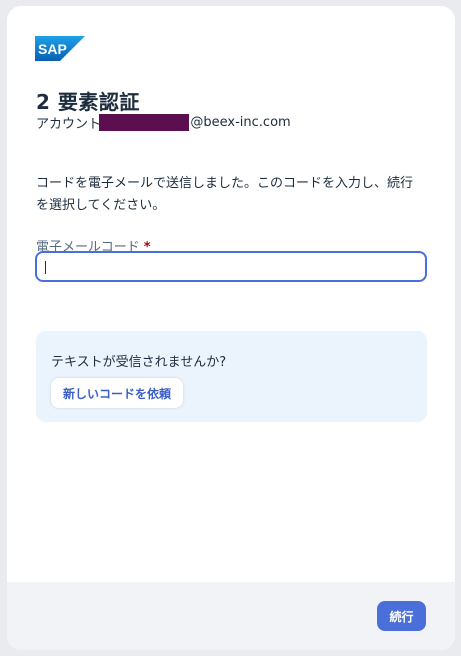 The width and height of the screenshot is (461, 656). Describe the element at coordinates (144, 122) in the screenshot. I see `redacted-username` at that location.